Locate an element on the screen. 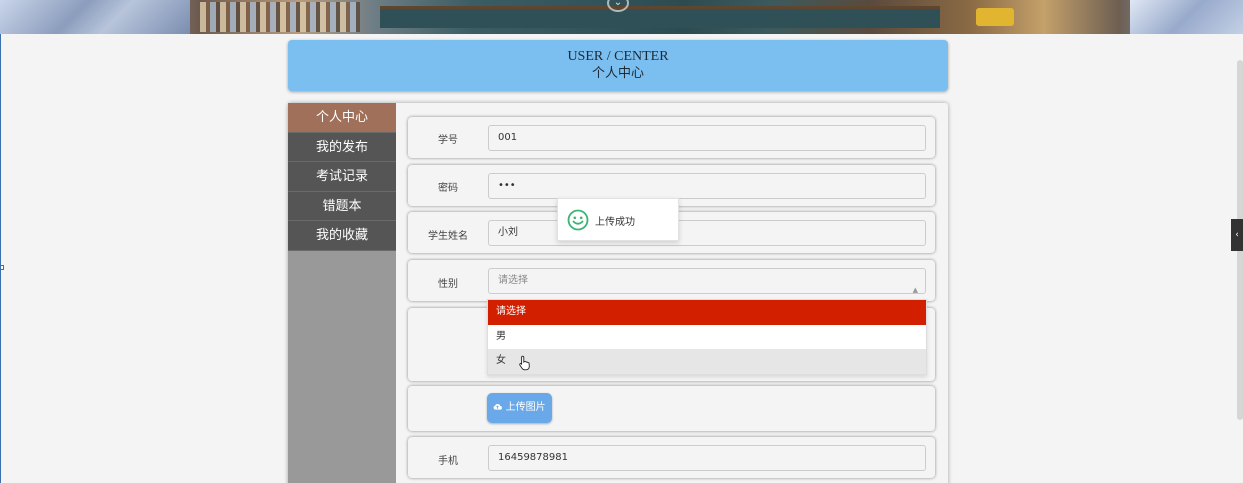 The width and height of the screenshot is (1243, 483). hand-pointer-cursor-icon is located at coordinates (524, 363).